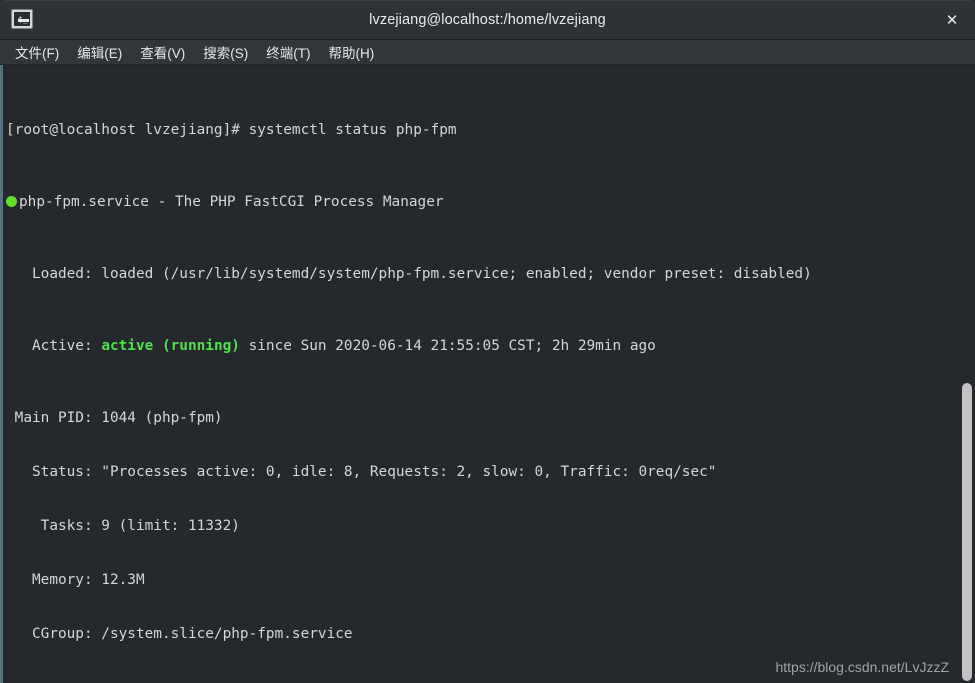  What do you see at coordinates (862, 667) in the screenshot?
I see `watermark: https://blog.csdn.net/LvJzzZ` at bounding box center [862, 667].